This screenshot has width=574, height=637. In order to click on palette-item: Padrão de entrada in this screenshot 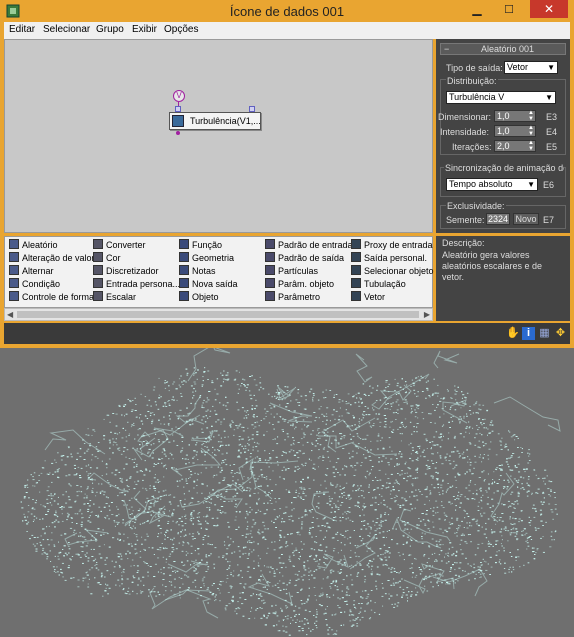, I will do `click(309, 245)`.